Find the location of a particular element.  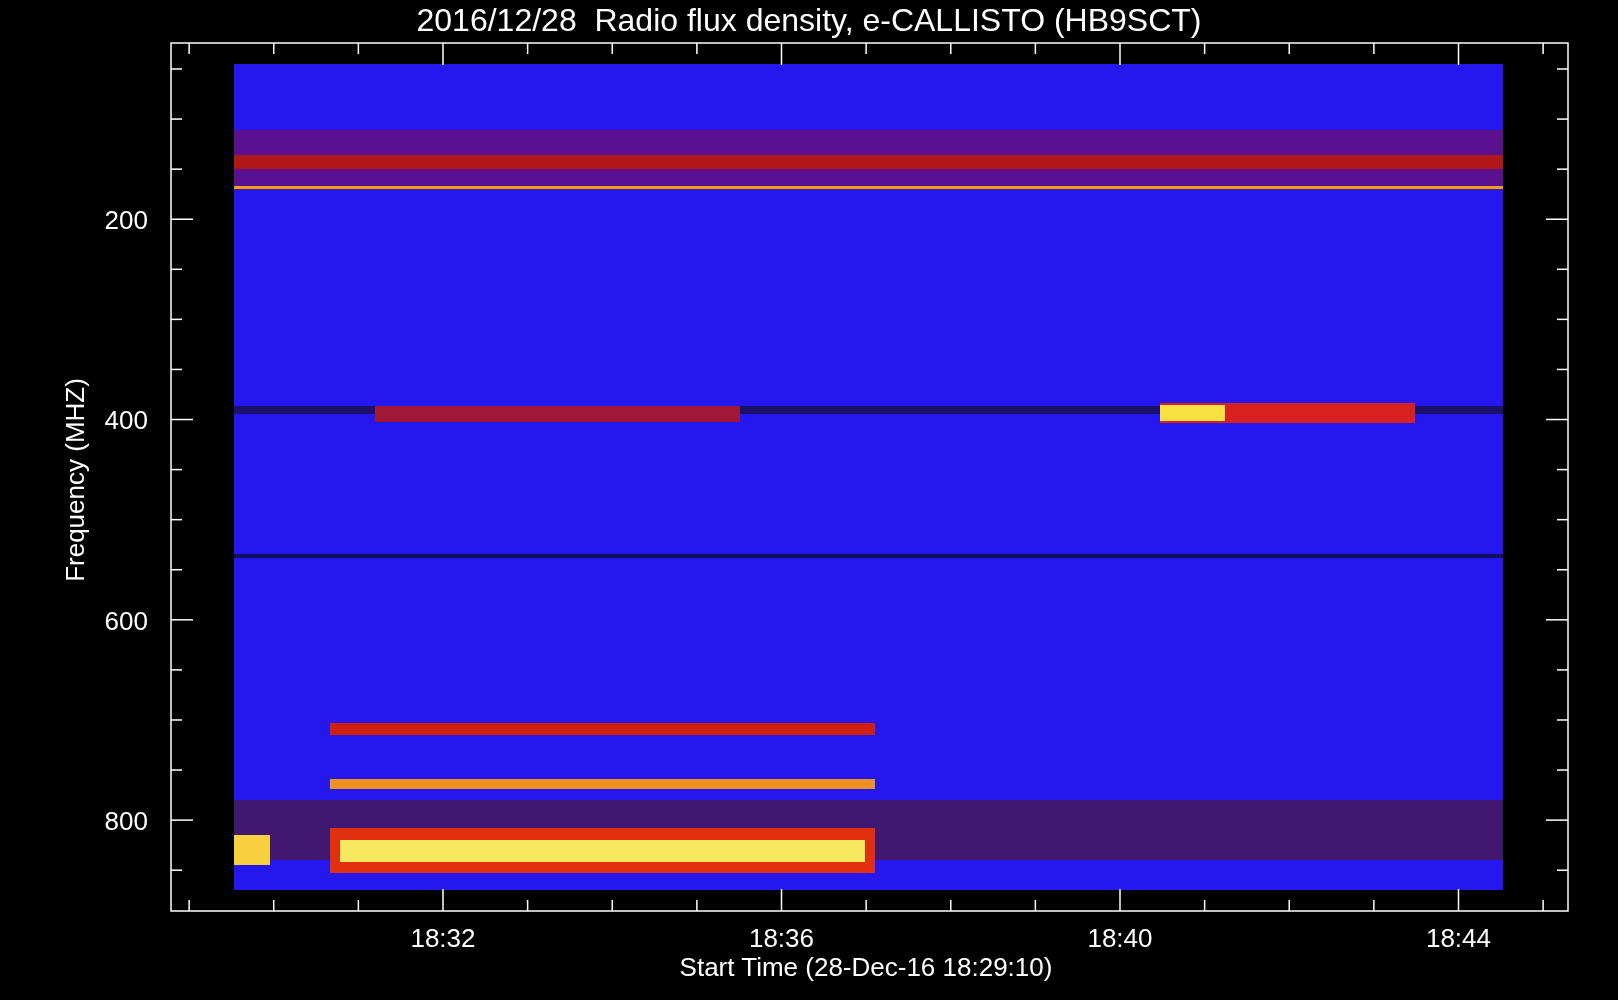

y-axis-label: Frequency (MHZ) is located at coordinates (75, 480).